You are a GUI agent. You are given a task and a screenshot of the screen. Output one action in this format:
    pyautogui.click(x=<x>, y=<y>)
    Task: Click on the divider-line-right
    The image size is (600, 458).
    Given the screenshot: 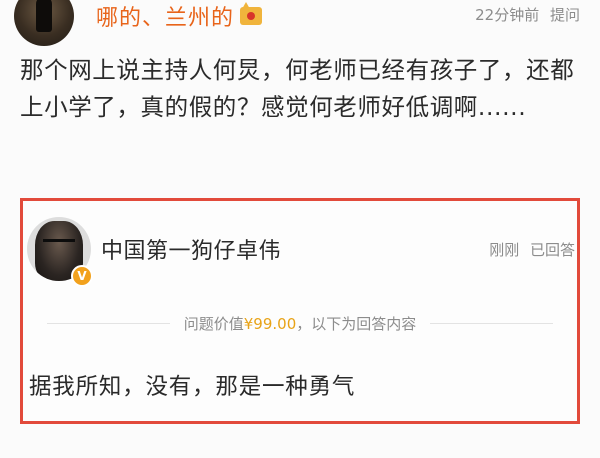 What is the action you would take?
    pyautogui.click(x=491, y=323)
    